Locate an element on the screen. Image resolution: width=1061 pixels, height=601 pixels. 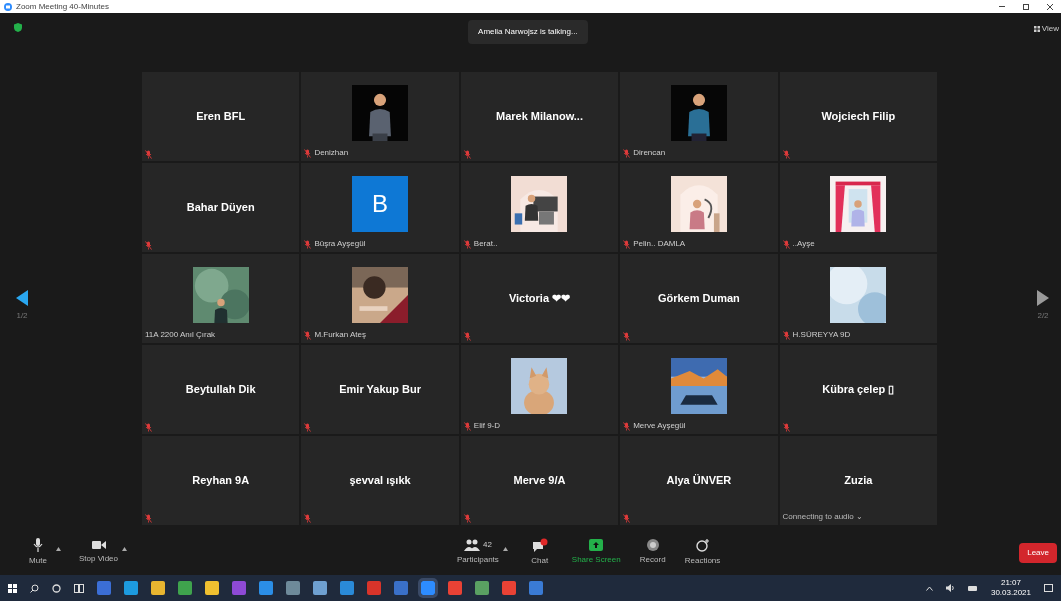
participant-label: Merve Ayşegül is located at coordinates (659, 426).